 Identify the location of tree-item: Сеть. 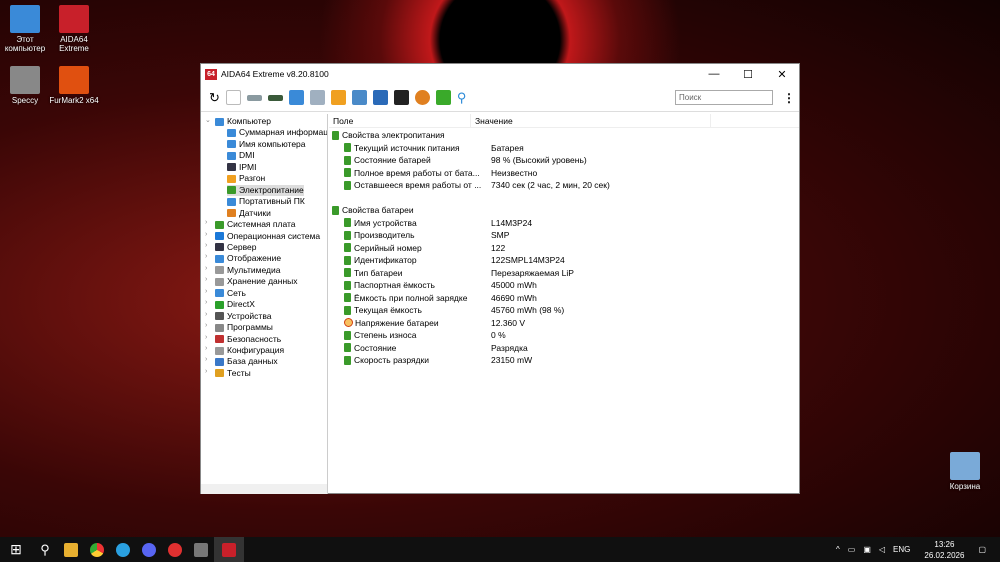
(230, 293).